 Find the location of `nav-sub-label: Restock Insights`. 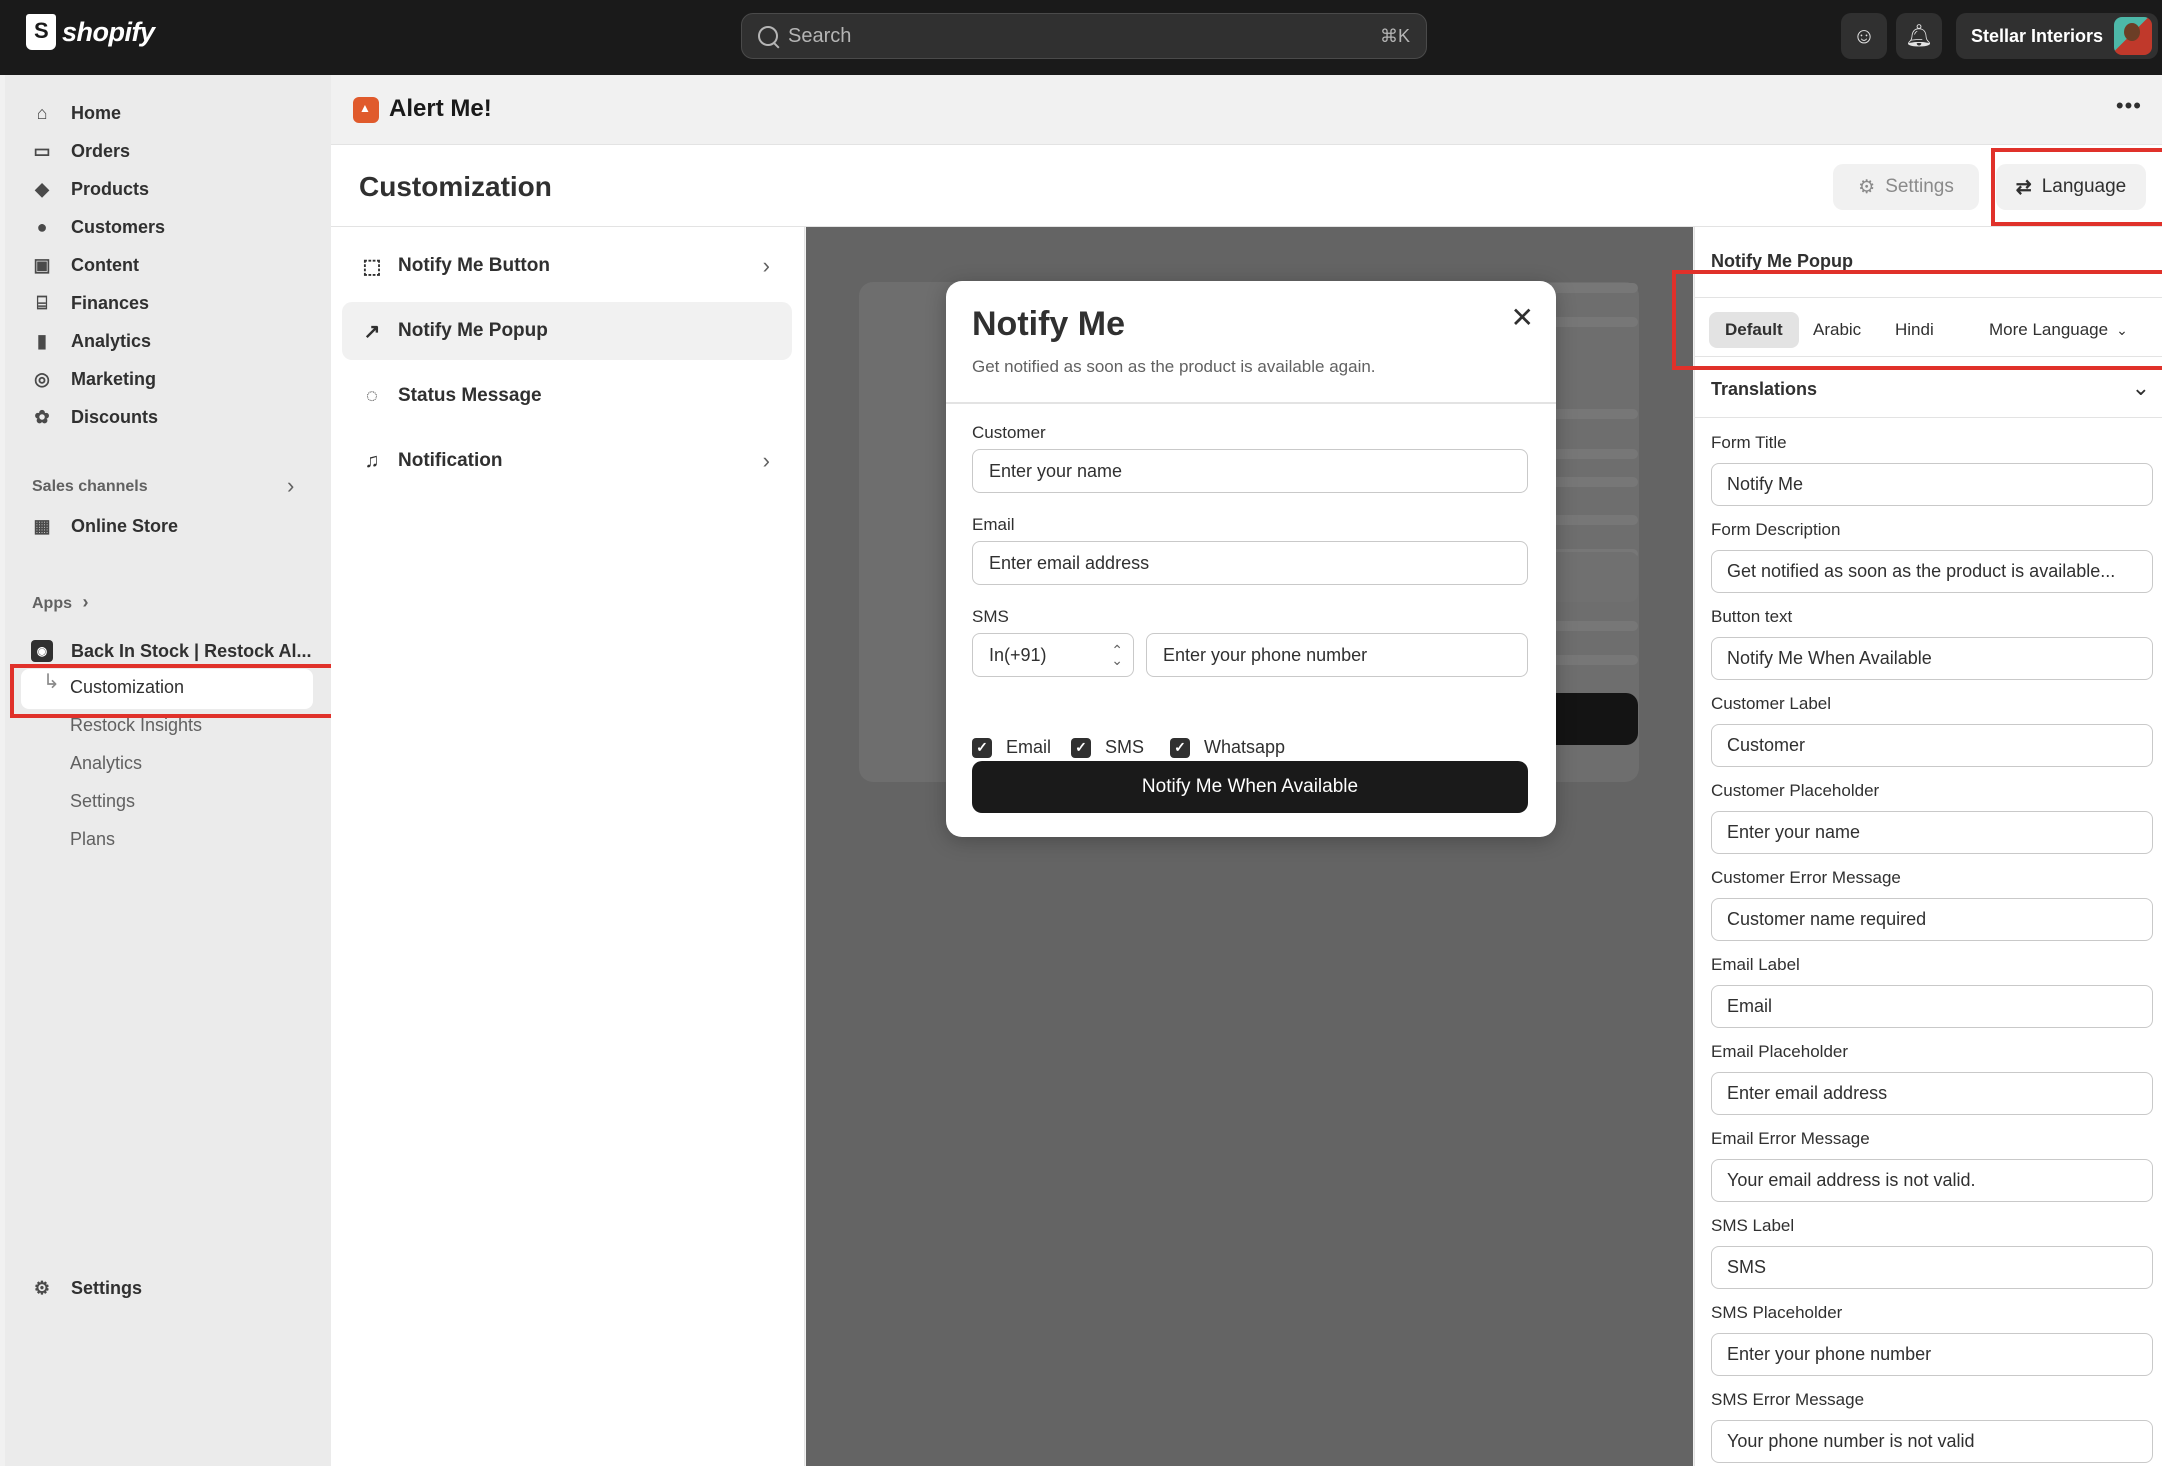

nav-sub-label: Restock Insights is located at coordinates (136, 725).